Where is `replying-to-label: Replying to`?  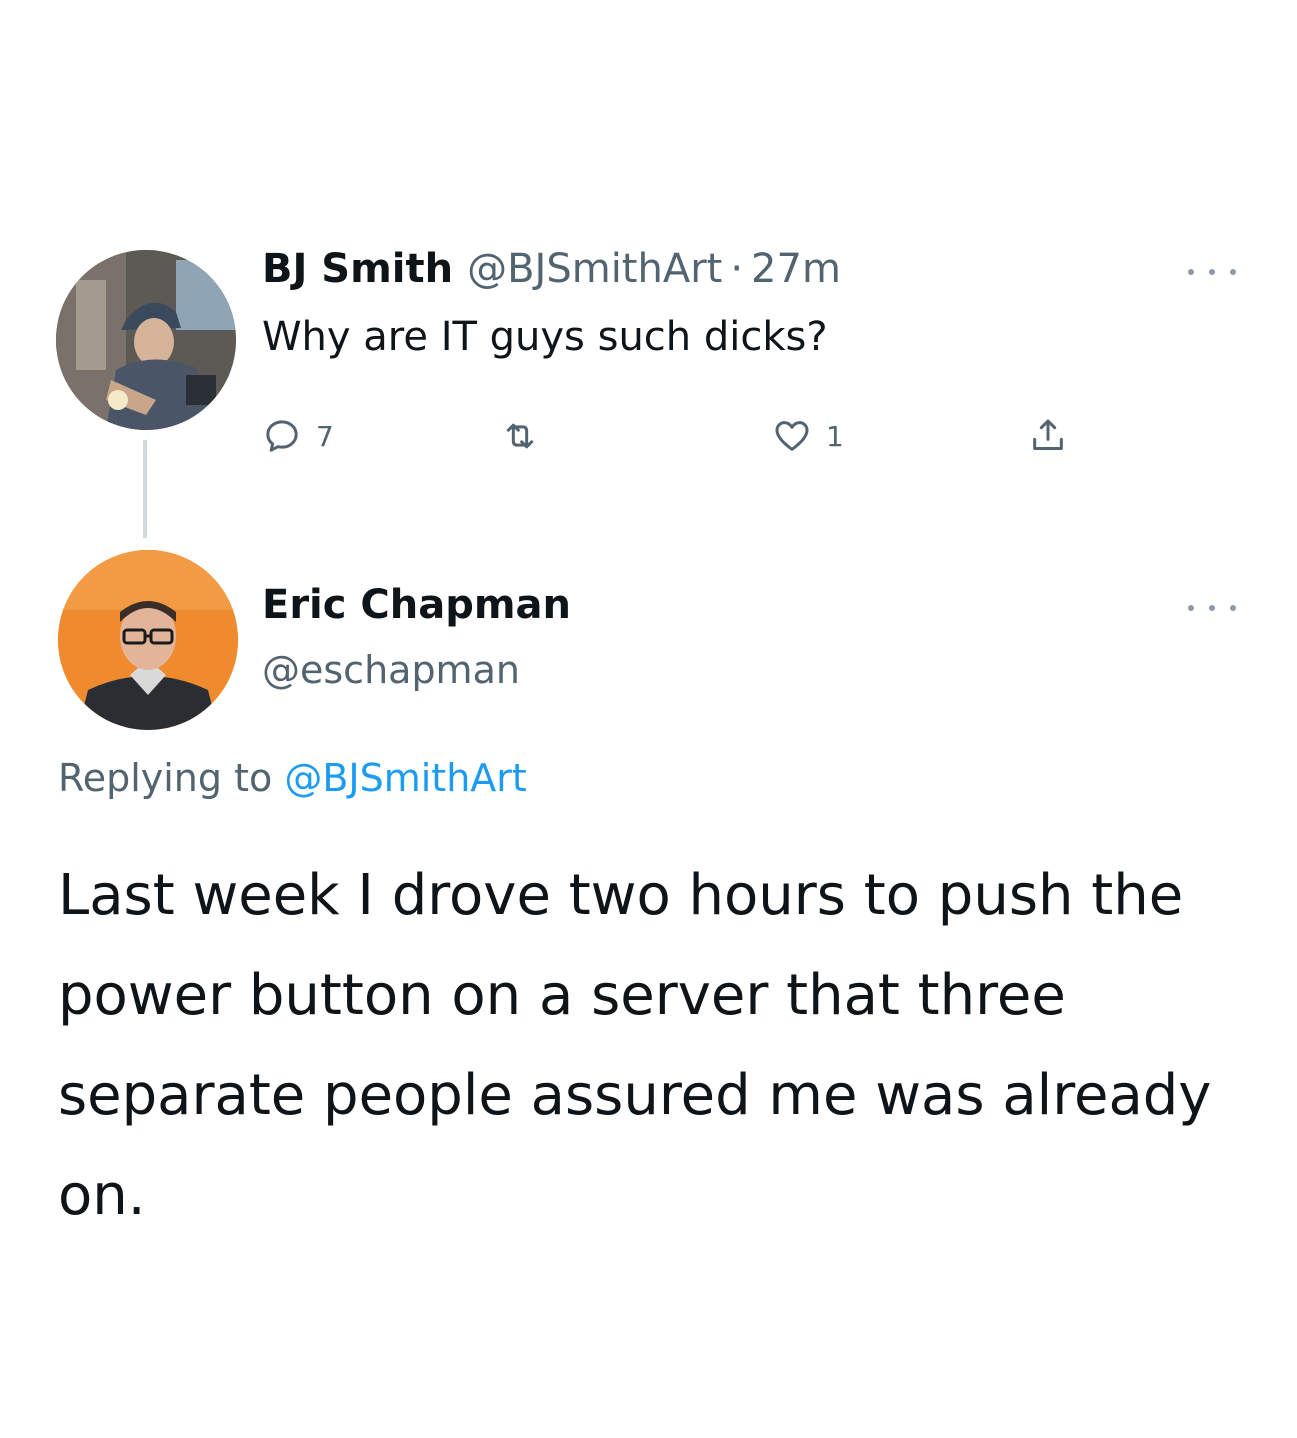 replying-to-label: Replying to is located at coordinates (165, 778).